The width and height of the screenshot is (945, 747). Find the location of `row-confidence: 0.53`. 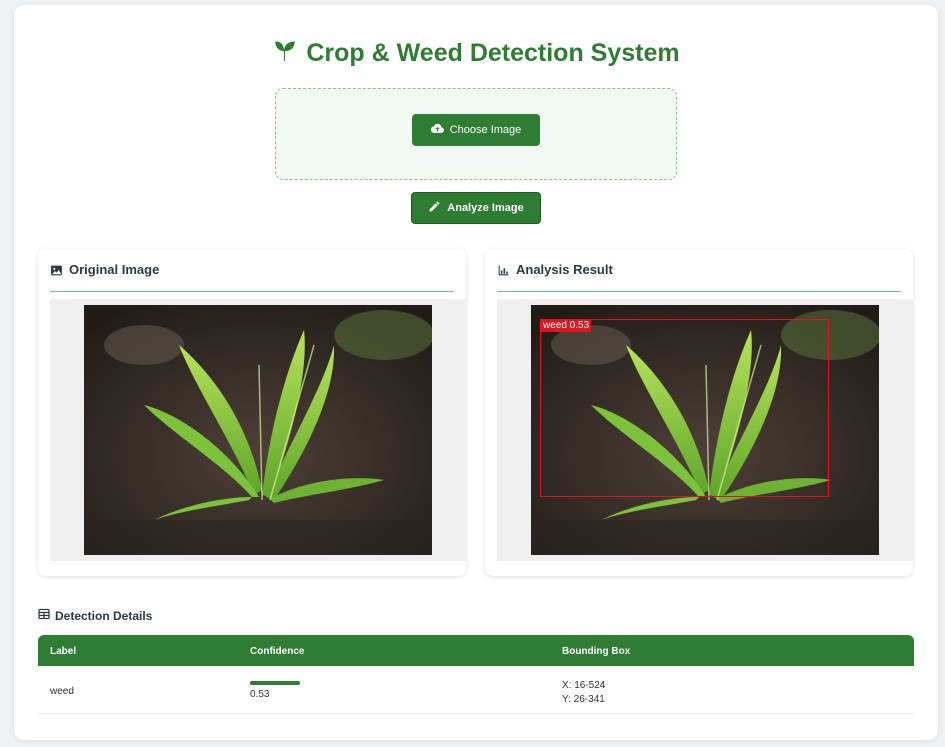

row-confidence: 0.53 is located at coordinates (275, 690).